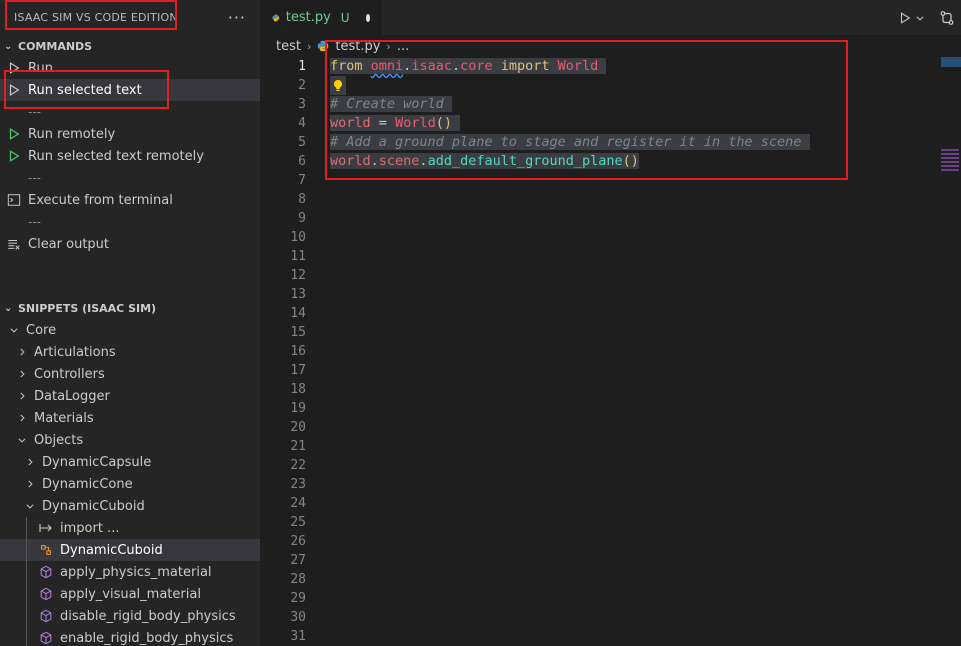 The width and height of the screenshot is (961, 646). Describe the element at coordinates (387, 66) in the screenshot. I see `module-omni: omni` at that location.